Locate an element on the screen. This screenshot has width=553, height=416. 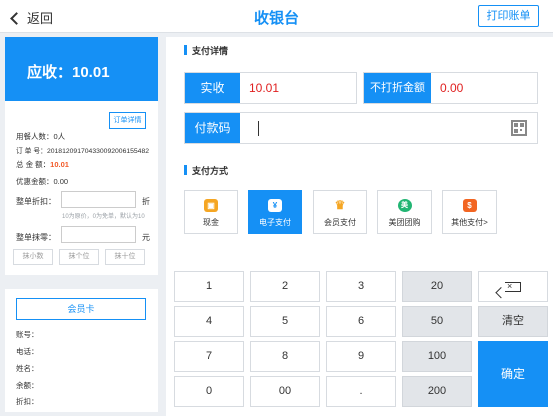
received-field: 实收 10.01 is located at coordinates (270, 88).